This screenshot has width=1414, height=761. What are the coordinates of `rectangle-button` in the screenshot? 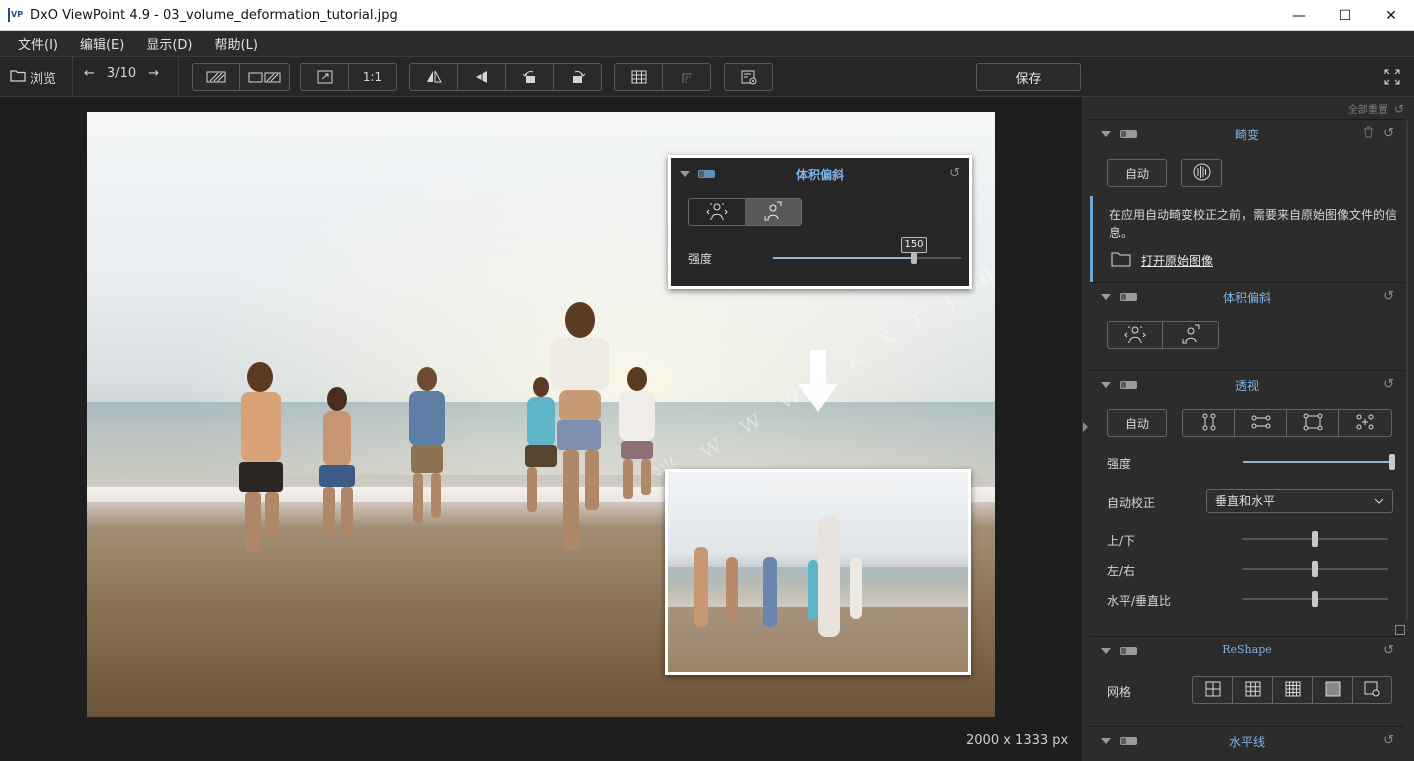 It's located at (1313, 423).